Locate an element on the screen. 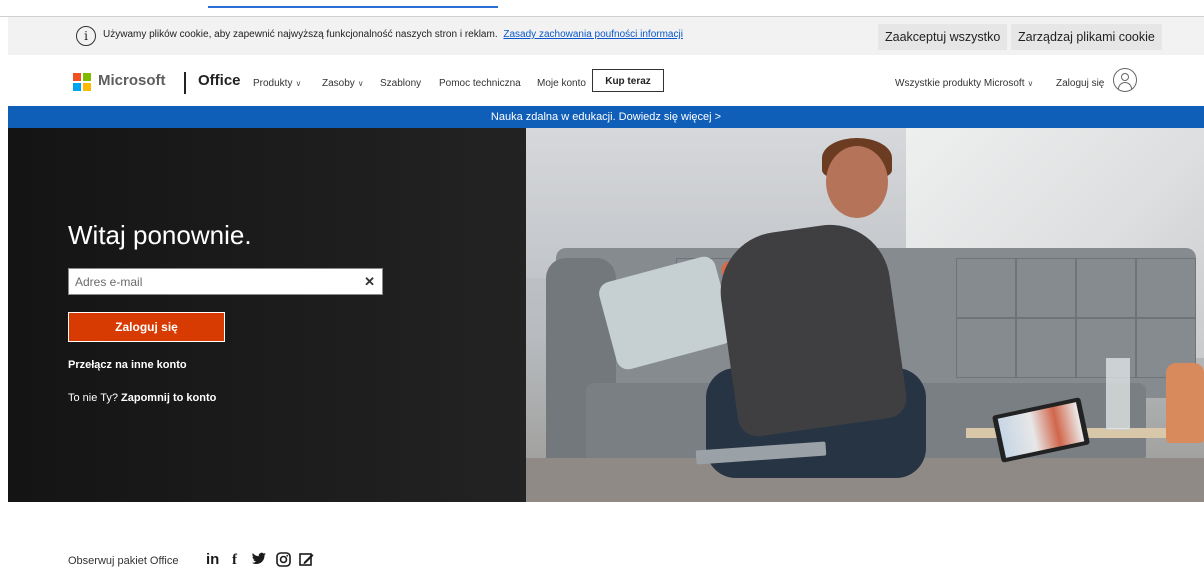 Image resolution: width=1204 pixels, height=575 pixels. account-avatar-icon is located at coordinates (1125, 80).